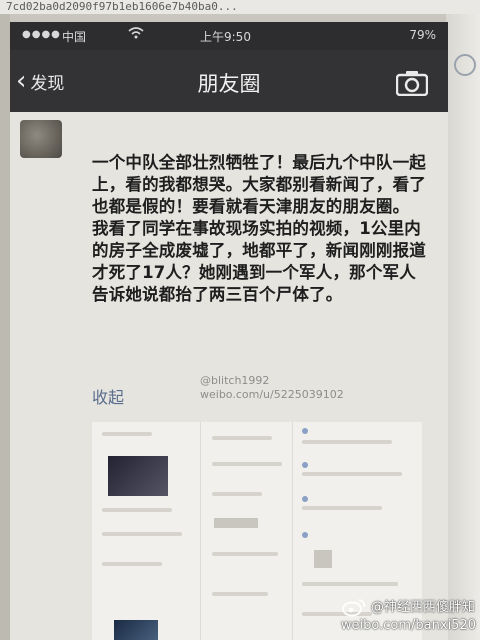 The height and width of the screenshot is (640, 480). I want to click on desktop-left-edge, so click(5, 327).